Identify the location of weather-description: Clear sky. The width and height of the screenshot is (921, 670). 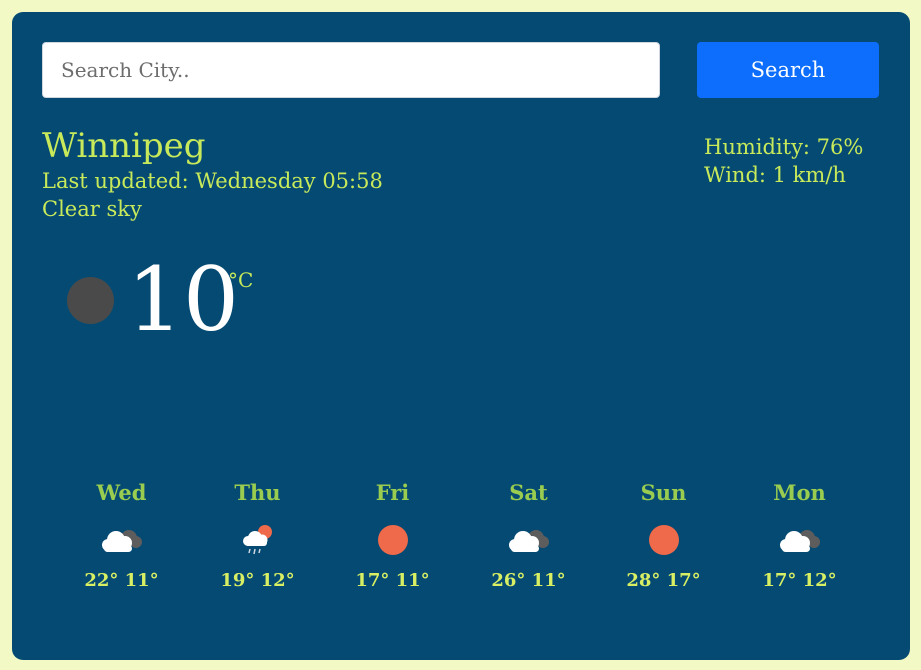
(92, 209).